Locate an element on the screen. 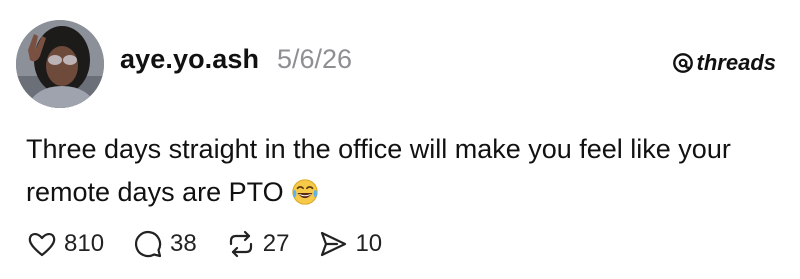 The height and width of the screenshot is (279, 800). repost-button: 27 is located at coordinates (257, 244).